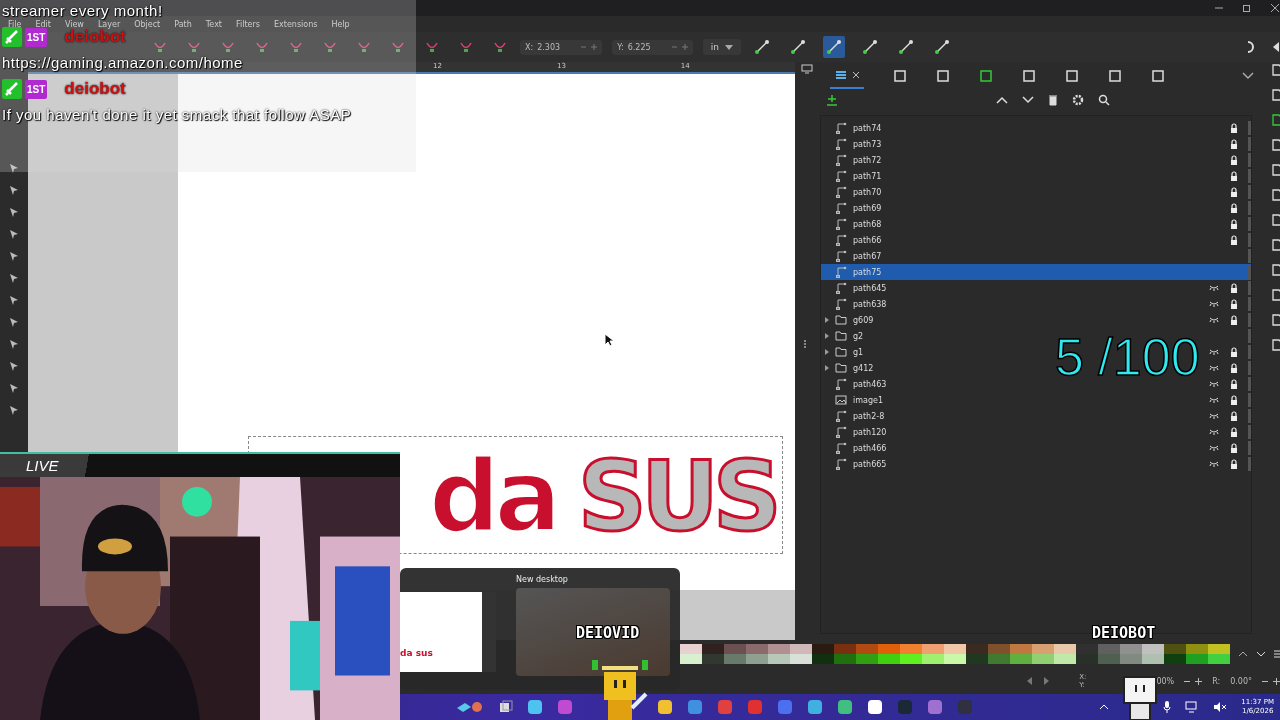  I want to click on layer-name: image1, so click(868, 400).